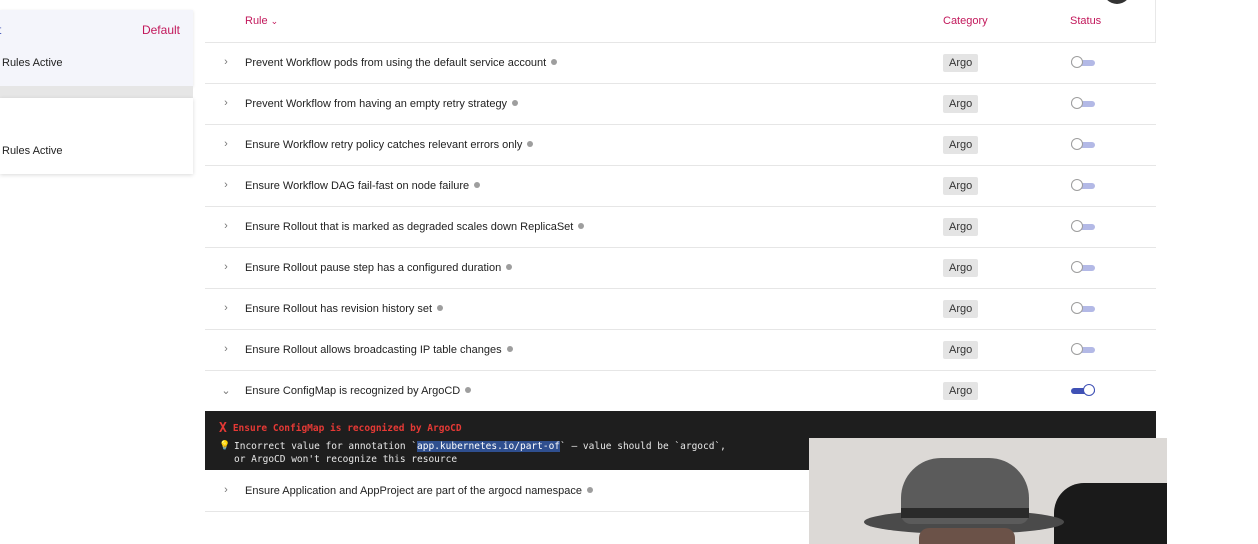  What do you see at coordinates (256, 21) in the screenshot?
I see `rule-header-label: Rule` at bounding box center [256, 21].